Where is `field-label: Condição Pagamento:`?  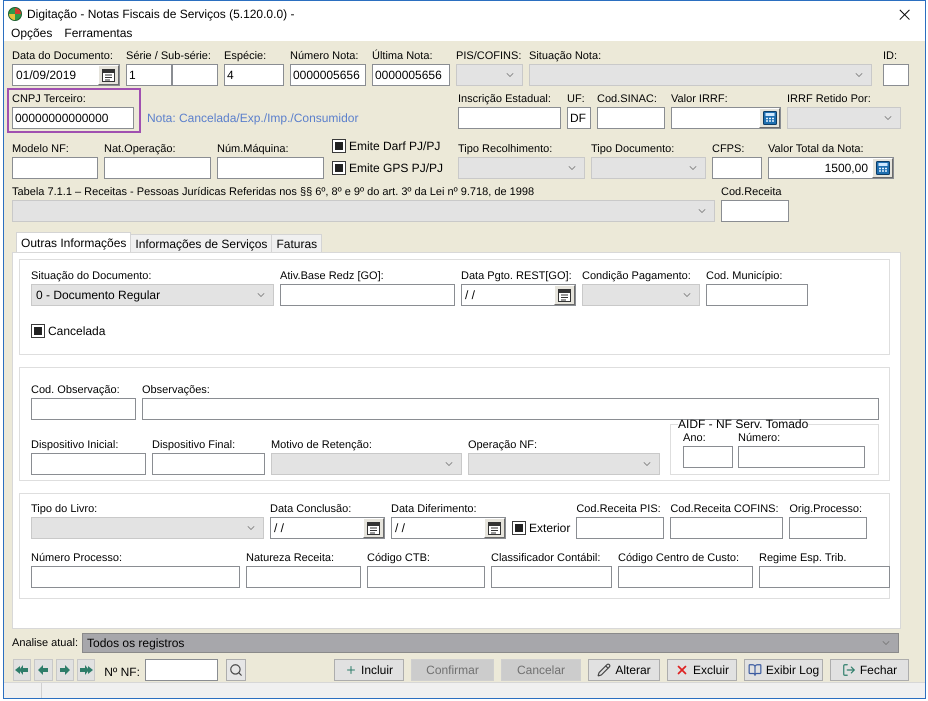
field-label: Condição Pagamento: is located at coordinates (637, 276).